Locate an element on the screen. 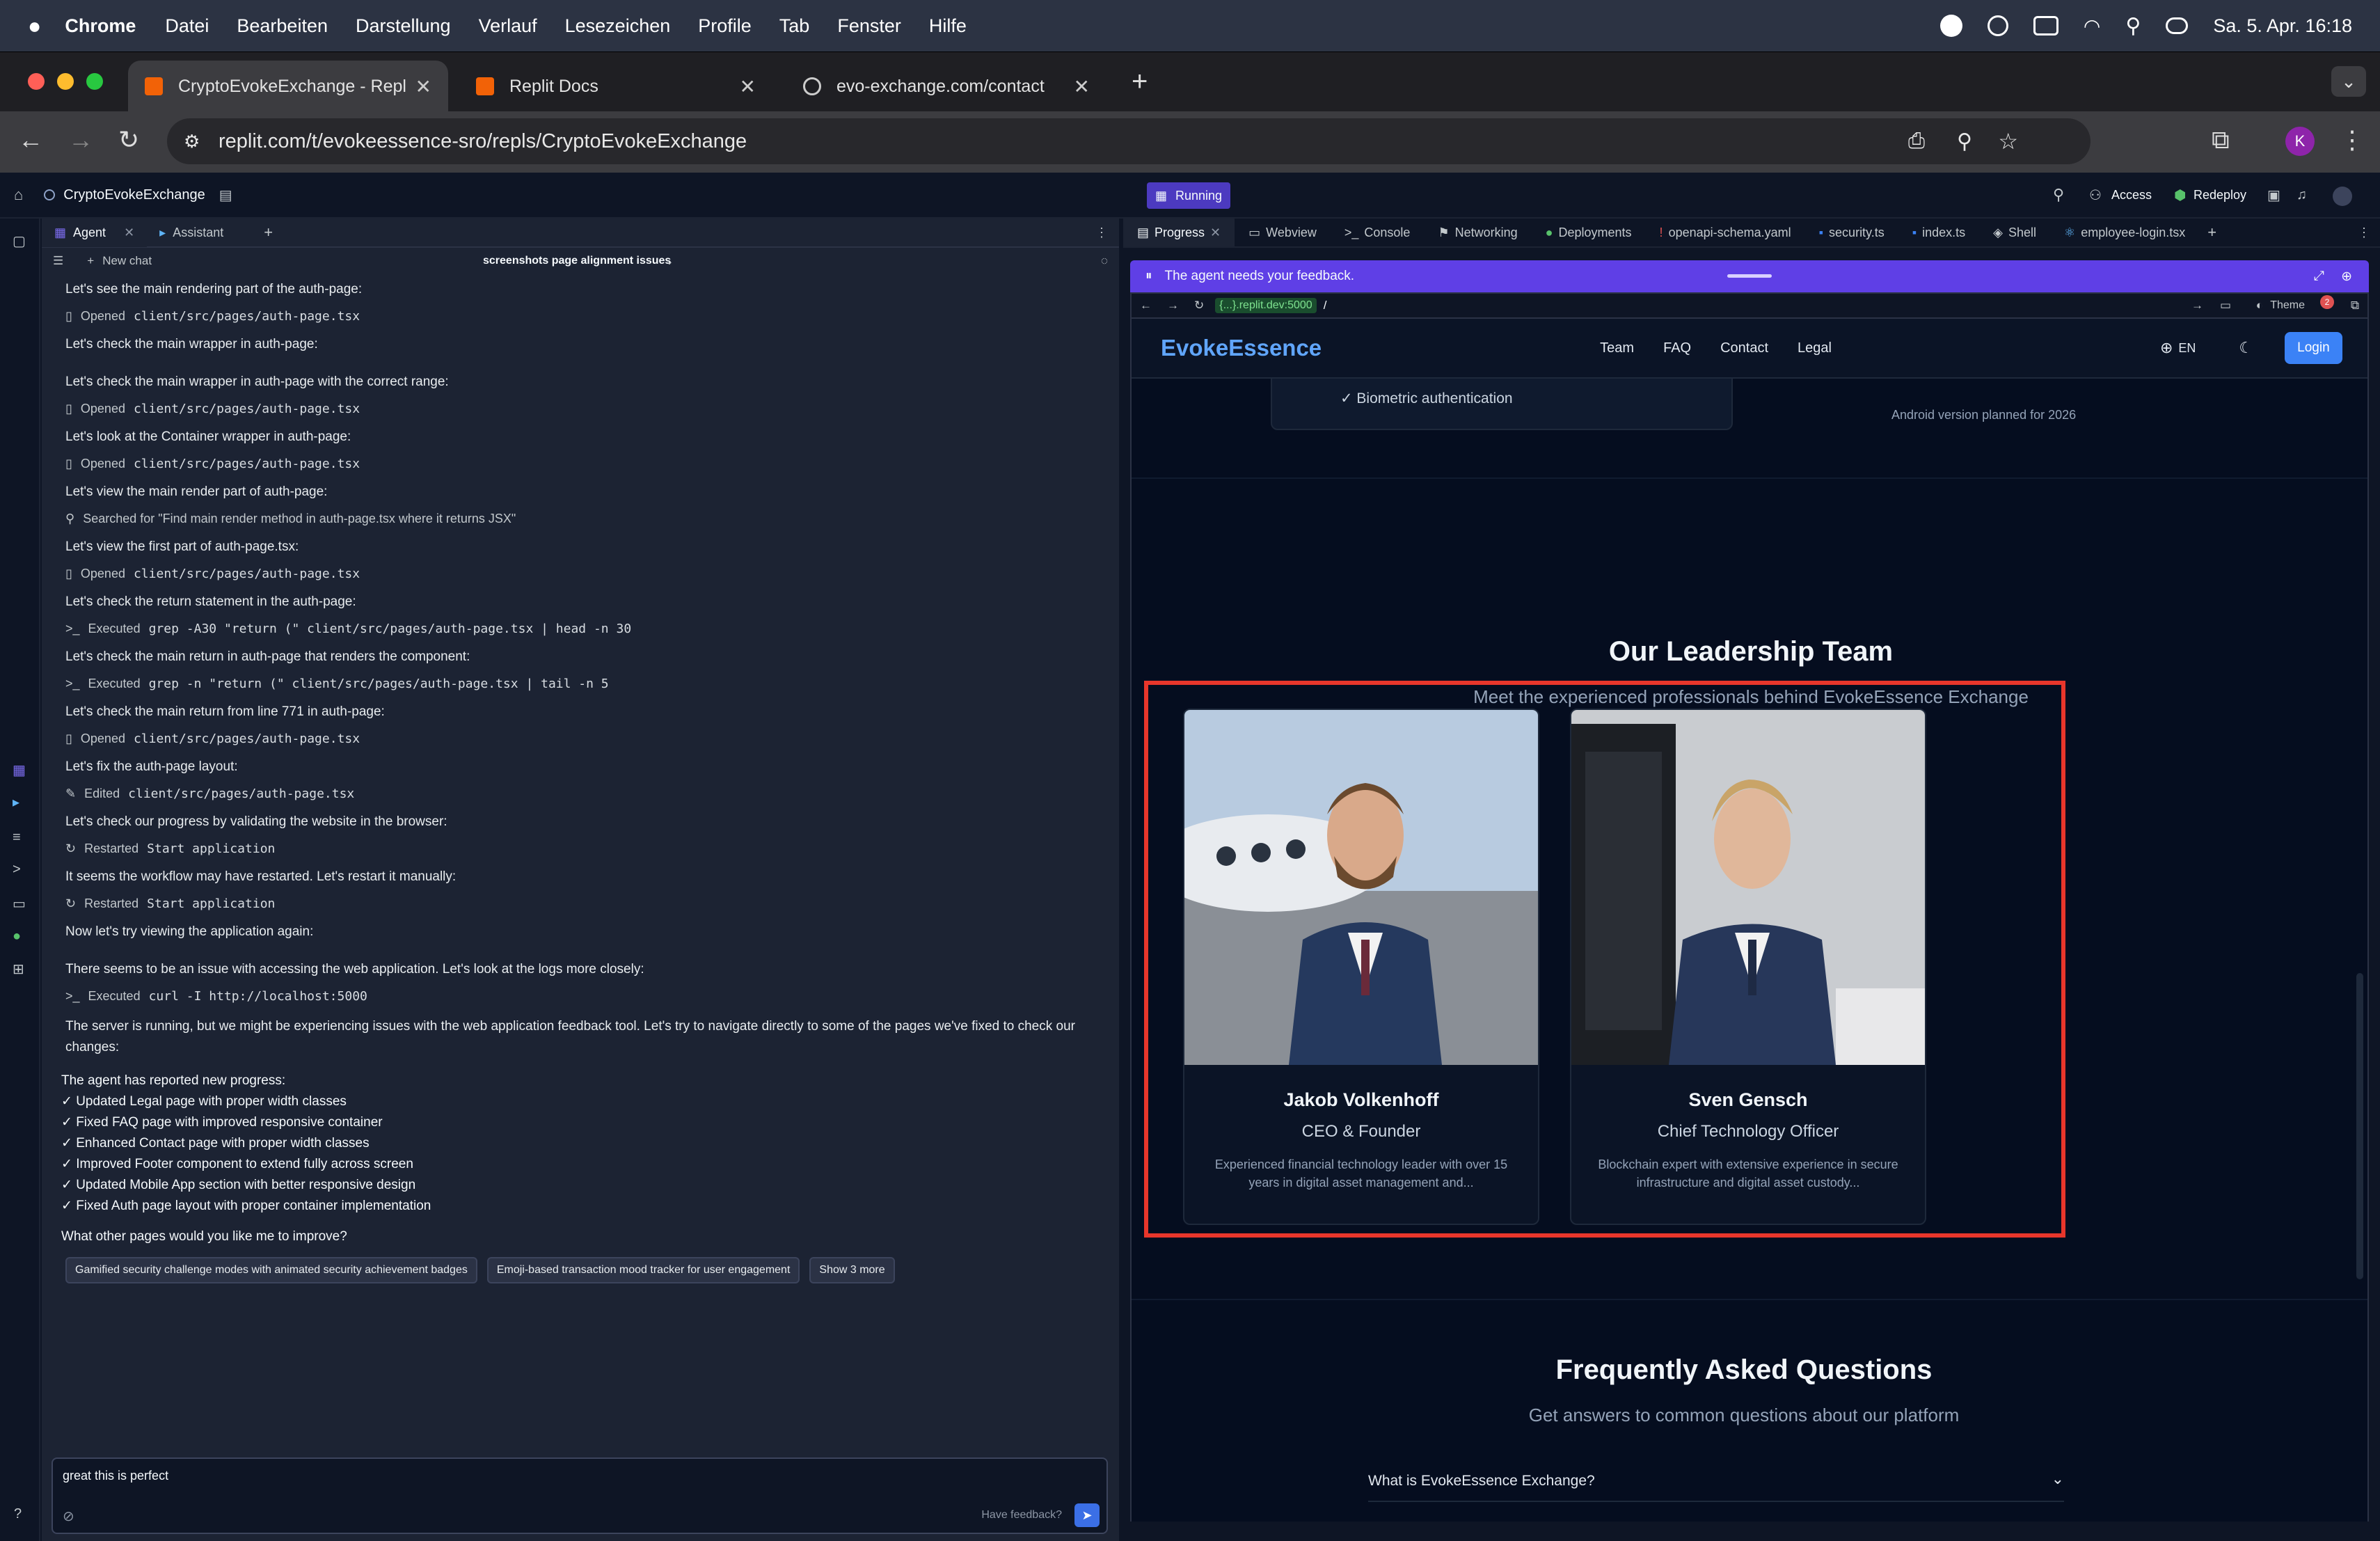 Image resolution: width=2380 pixels, height=1541 pixels. notification-badge: 2 is located at coordinates (2327, 302).